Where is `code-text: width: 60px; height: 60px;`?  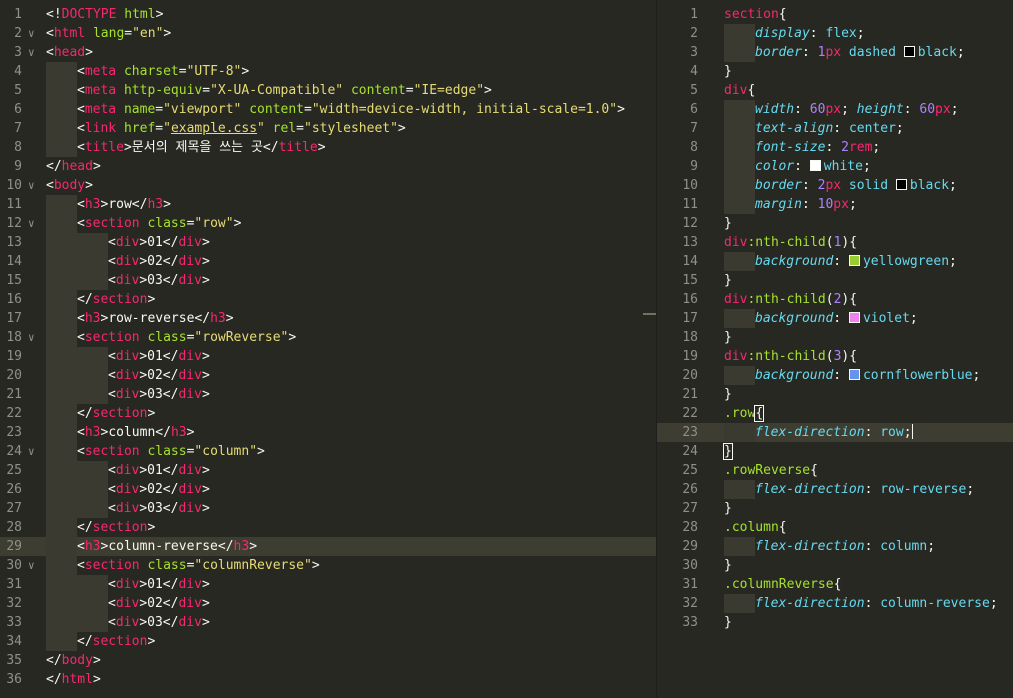 code-text: width: 60px; height: 60px; is located at coordinates (868, 109).